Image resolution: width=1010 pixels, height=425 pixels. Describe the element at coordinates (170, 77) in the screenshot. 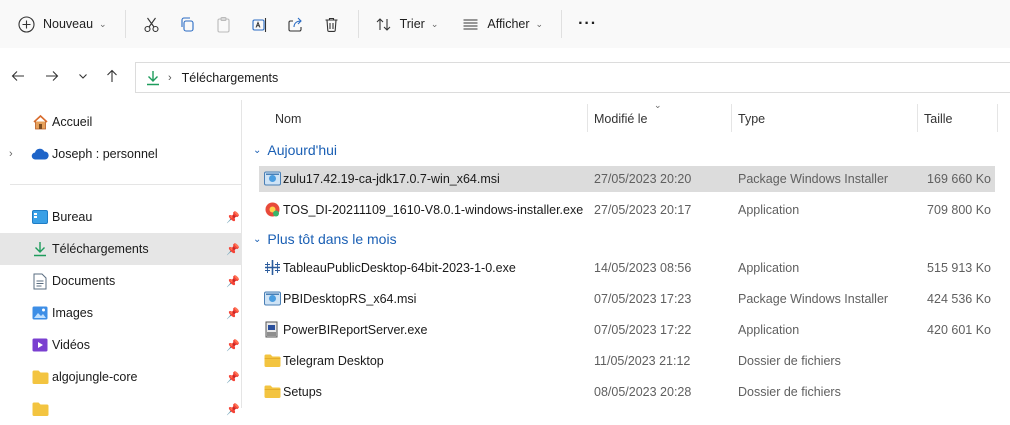

I see `breadcrumb-chevron-icon: ›` at that location.